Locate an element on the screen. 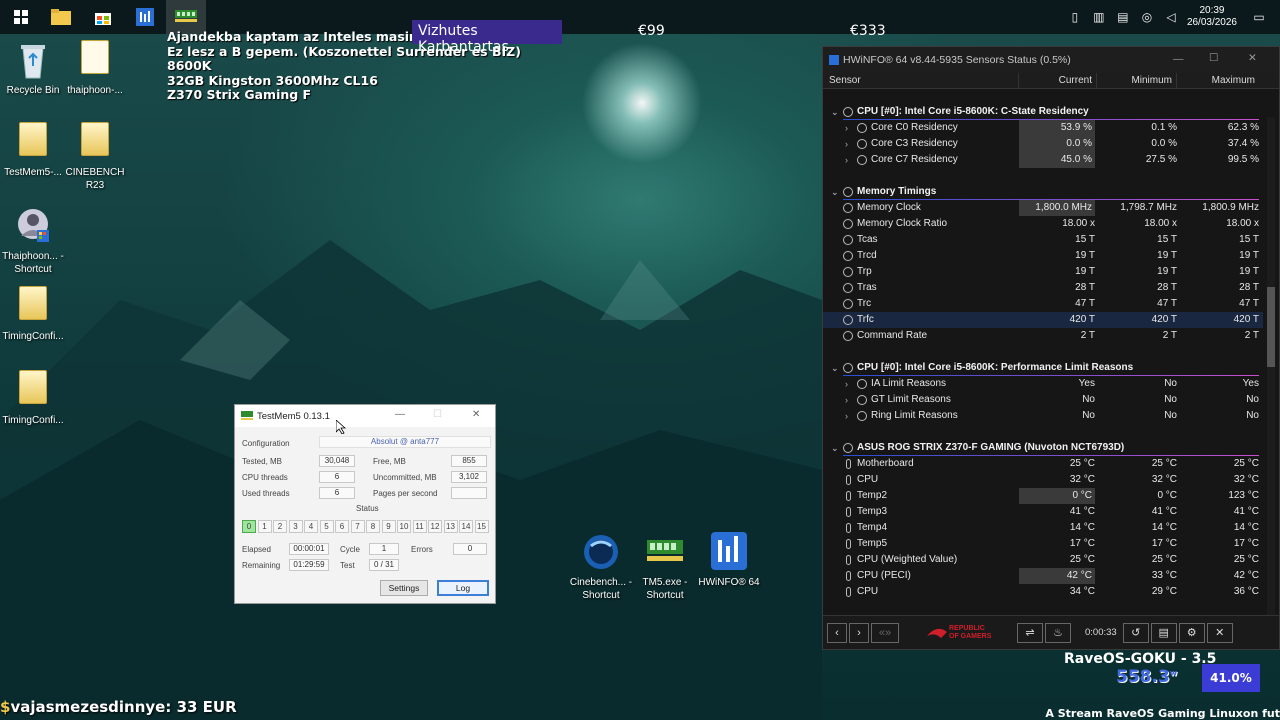  testmem5-titlebar: TestMem5 0.13.1 — ☐ ✕ is located at coordinates (365, 416).